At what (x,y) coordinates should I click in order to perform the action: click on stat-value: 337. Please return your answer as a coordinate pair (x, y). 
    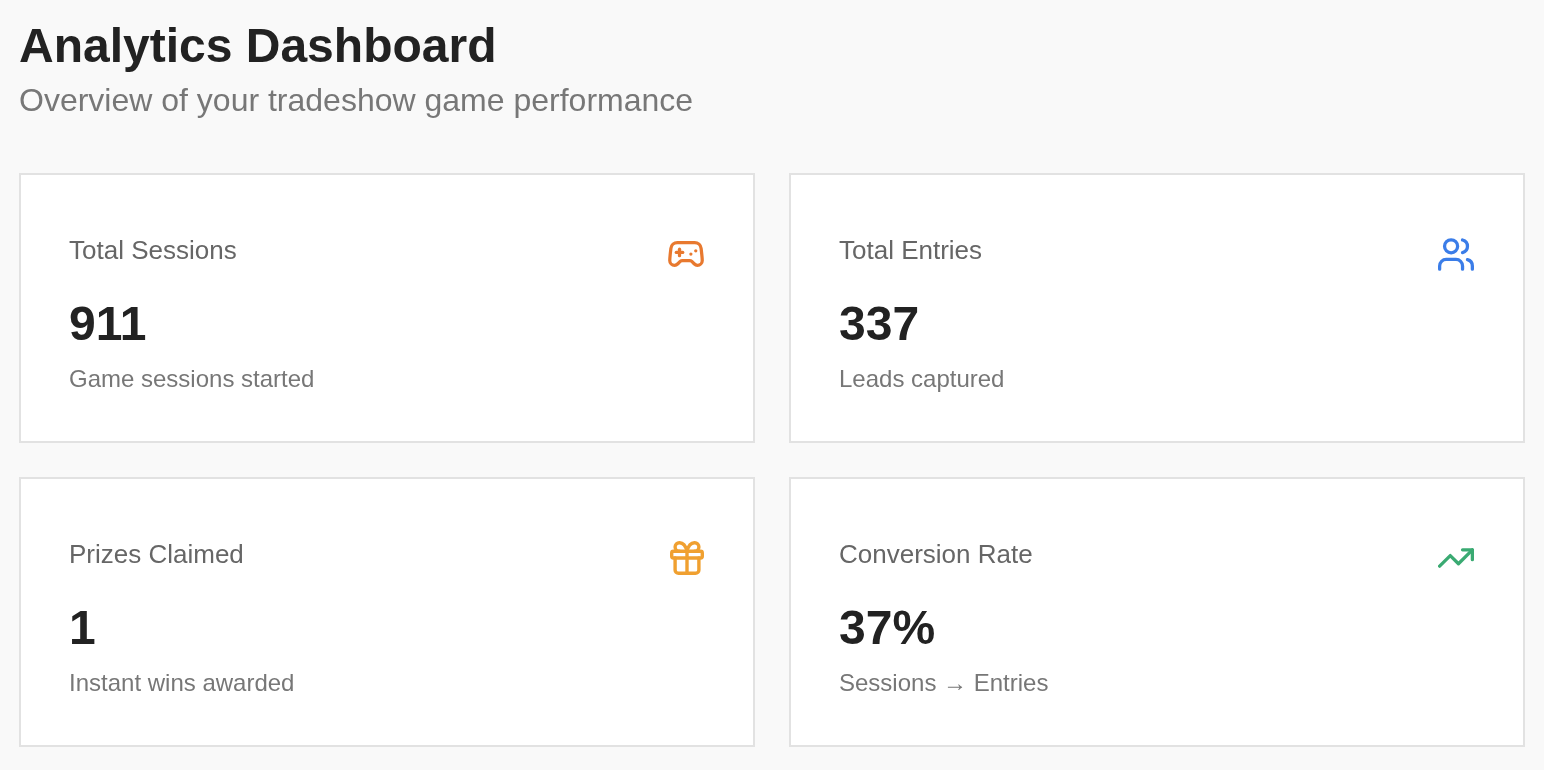
    Looking at the image, I should click on (880, 323).